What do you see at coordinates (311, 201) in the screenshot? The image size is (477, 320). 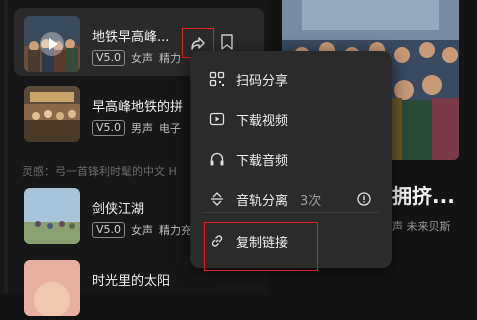 I see `remaining-count: 3次` at bounding box center [311, 201].